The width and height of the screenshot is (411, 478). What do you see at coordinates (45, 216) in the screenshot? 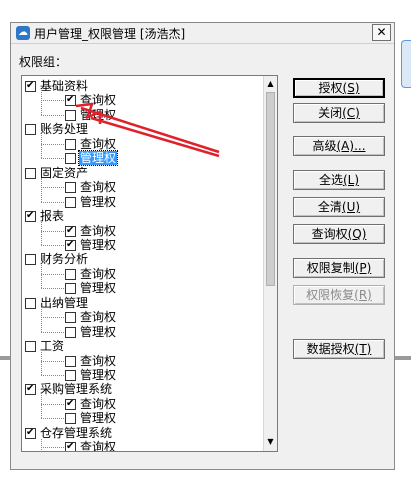
I see `tree-group-node: 报表` at bounding box center [45, 216].